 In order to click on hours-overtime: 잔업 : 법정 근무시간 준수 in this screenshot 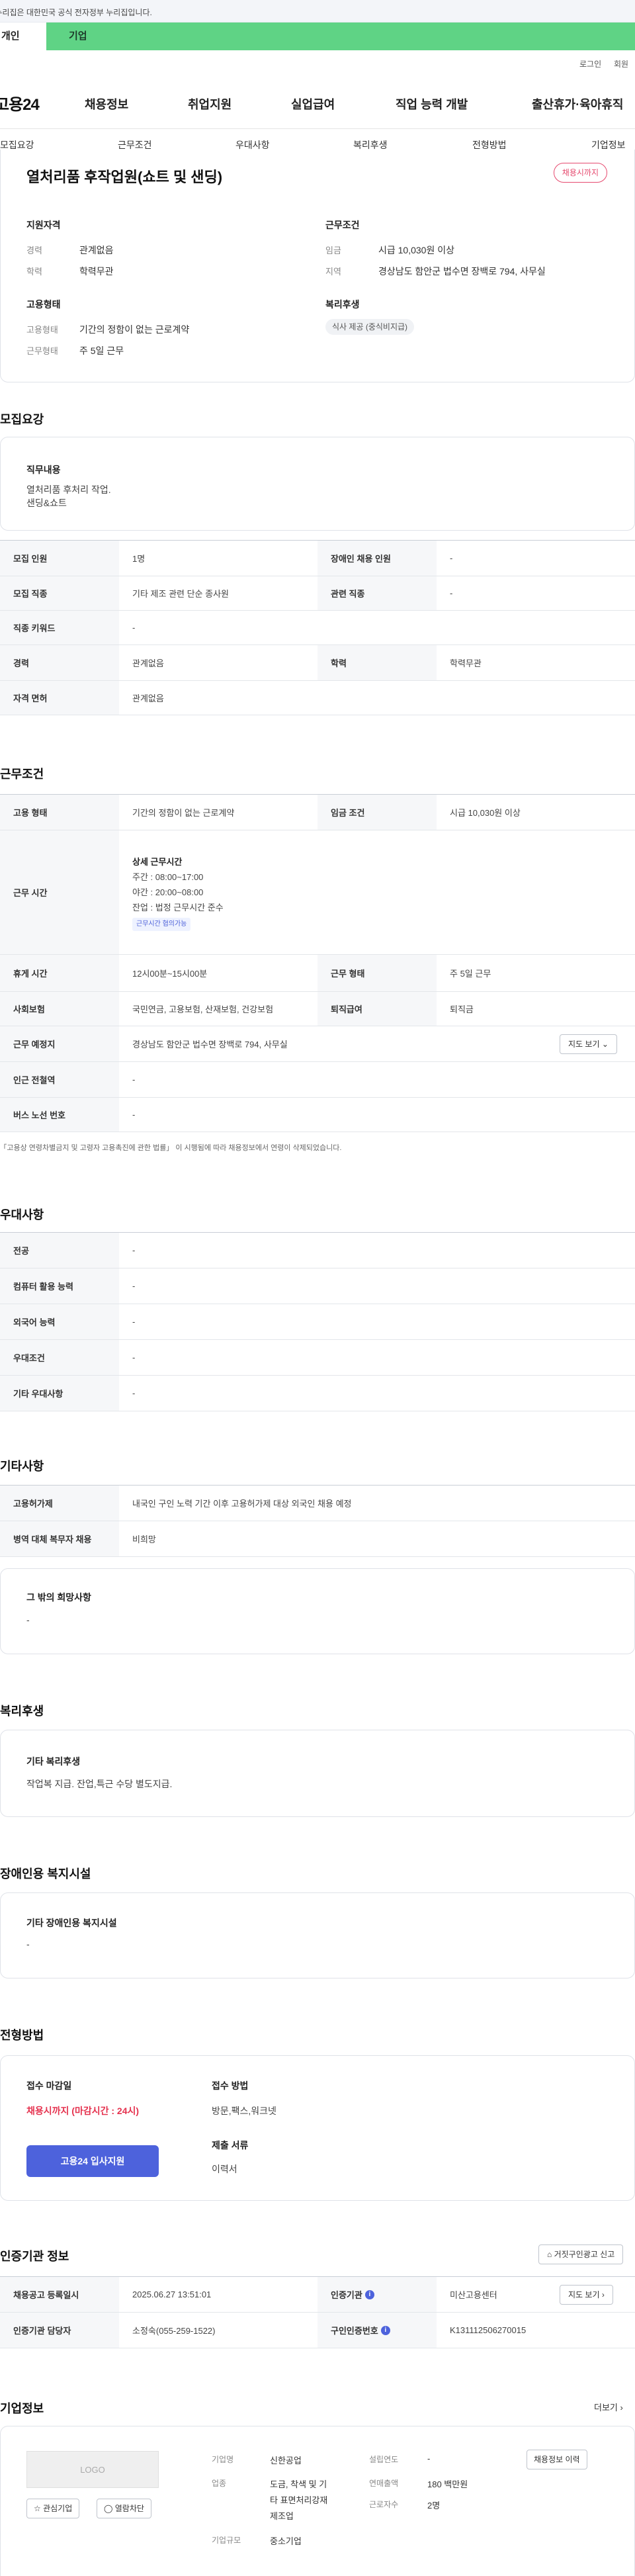, I will do `click(178, 907)`.